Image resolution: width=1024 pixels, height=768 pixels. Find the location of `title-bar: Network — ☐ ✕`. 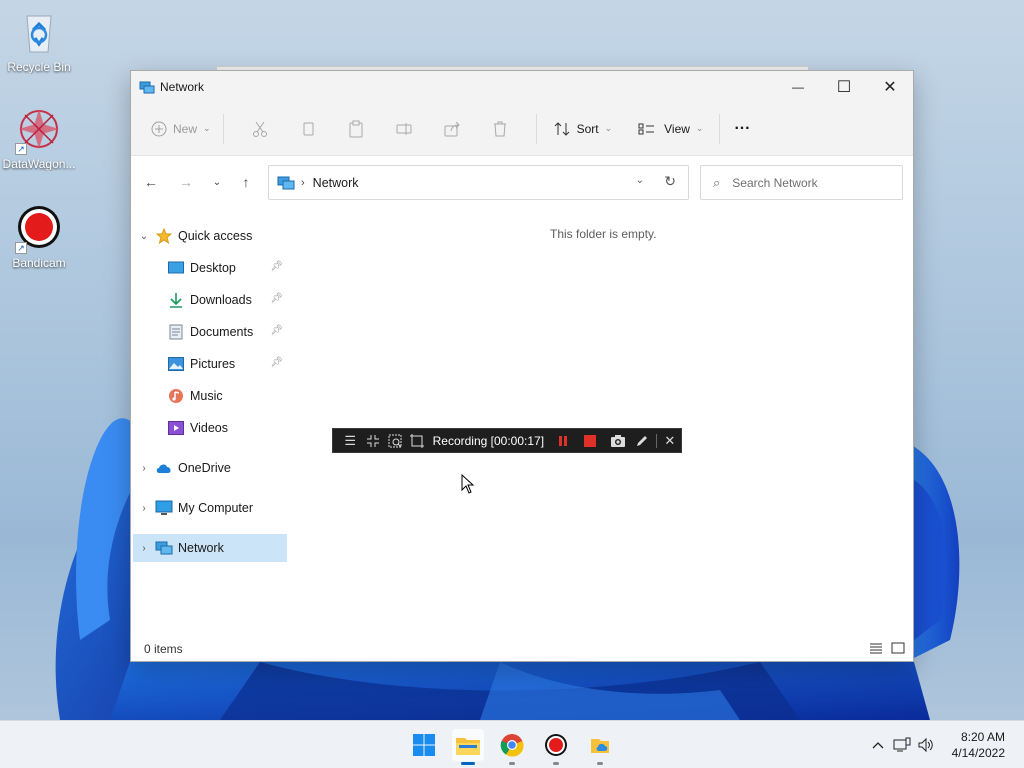

title-bar: Network — ☐ ✕ is located at coordinates (522, 86).